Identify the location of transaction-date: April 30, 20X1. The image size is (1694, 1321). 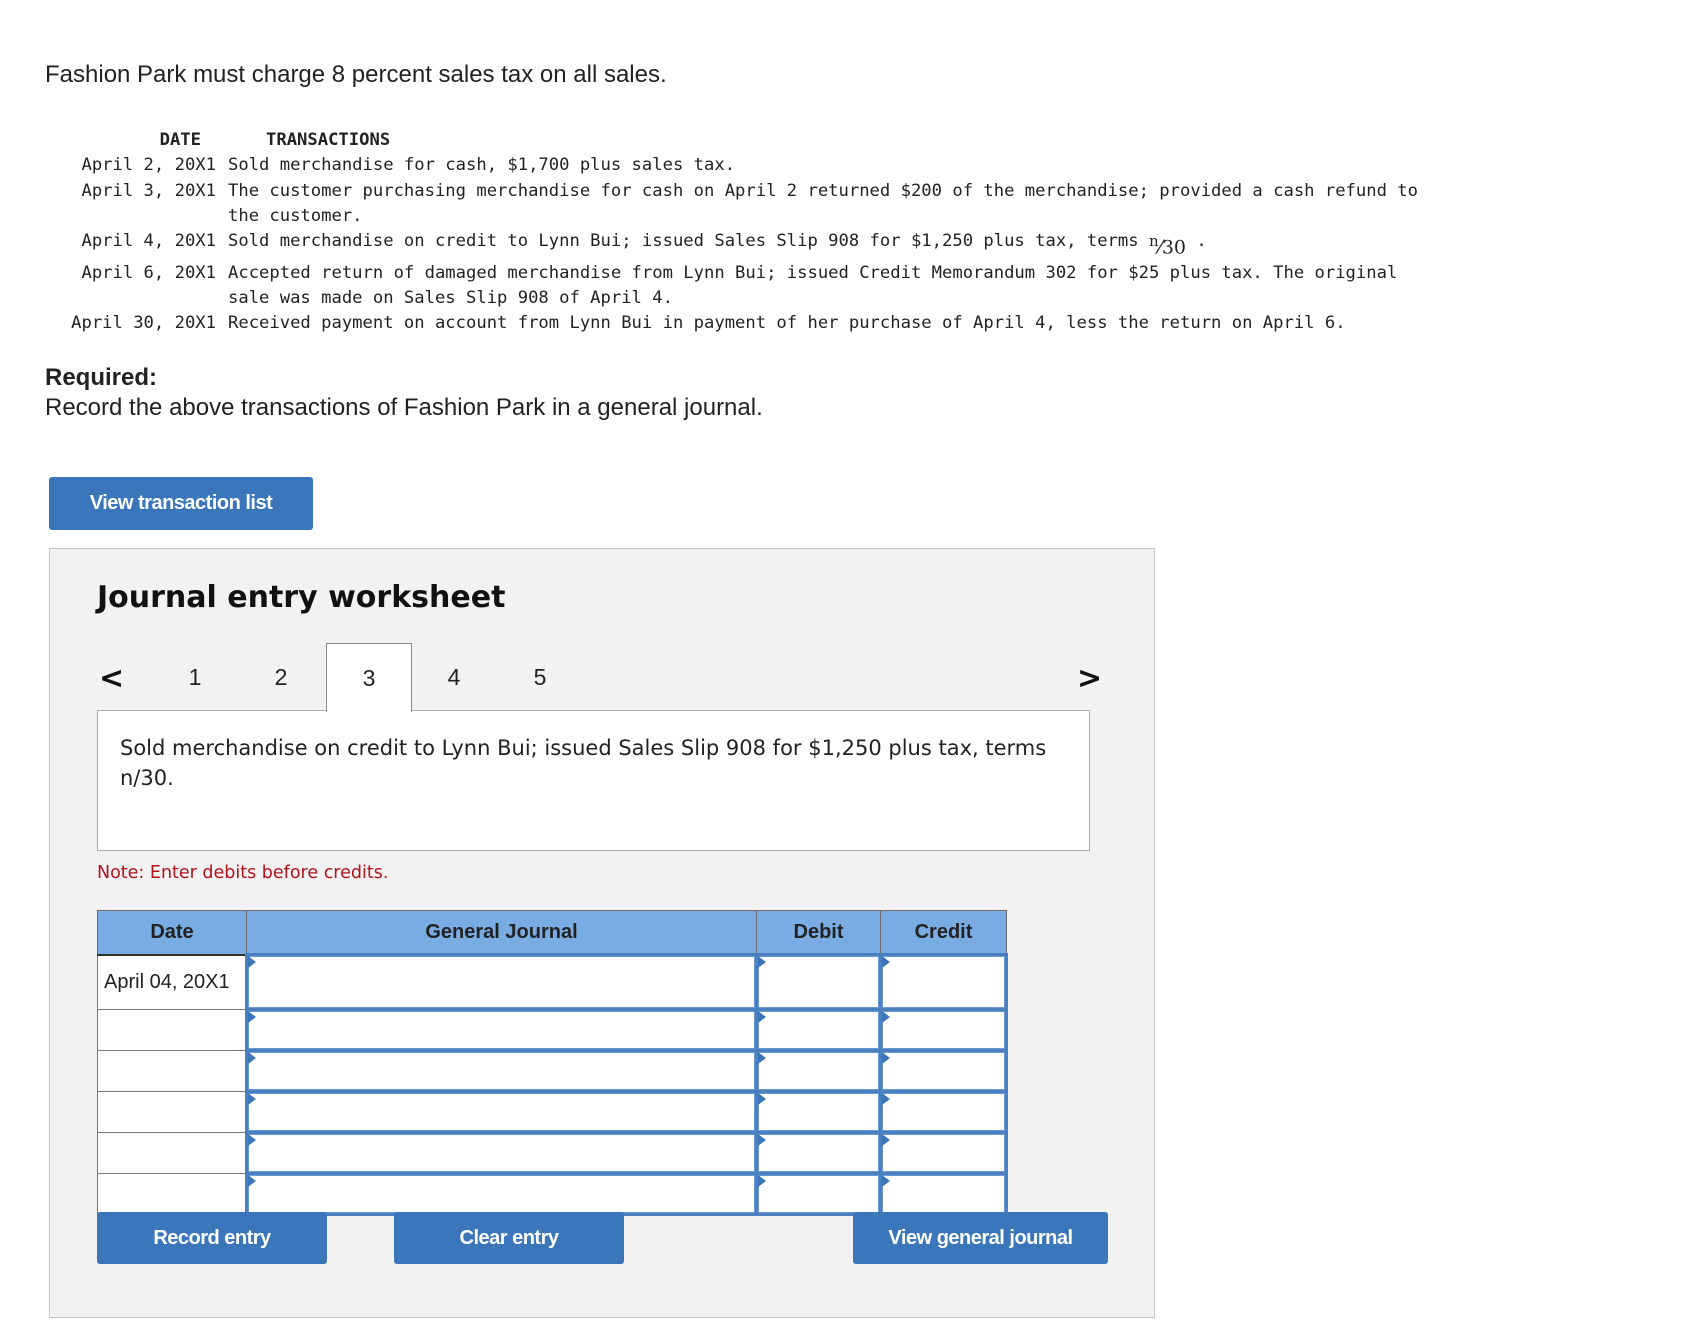
(143, 323).